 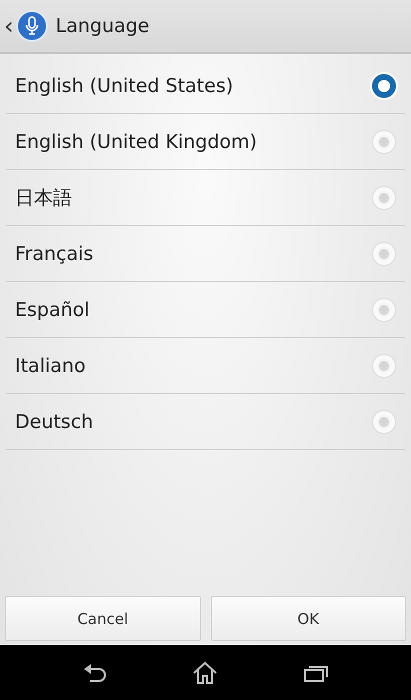 I want to click on cancel-button: Cancel, so click(x=102, y=618).